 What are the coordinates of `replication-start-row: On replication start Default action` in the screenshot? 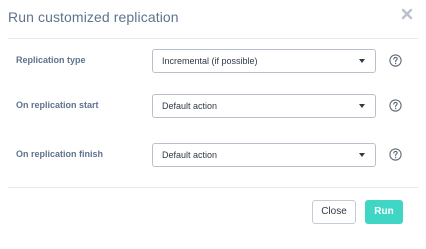 It's located at (213, 106).